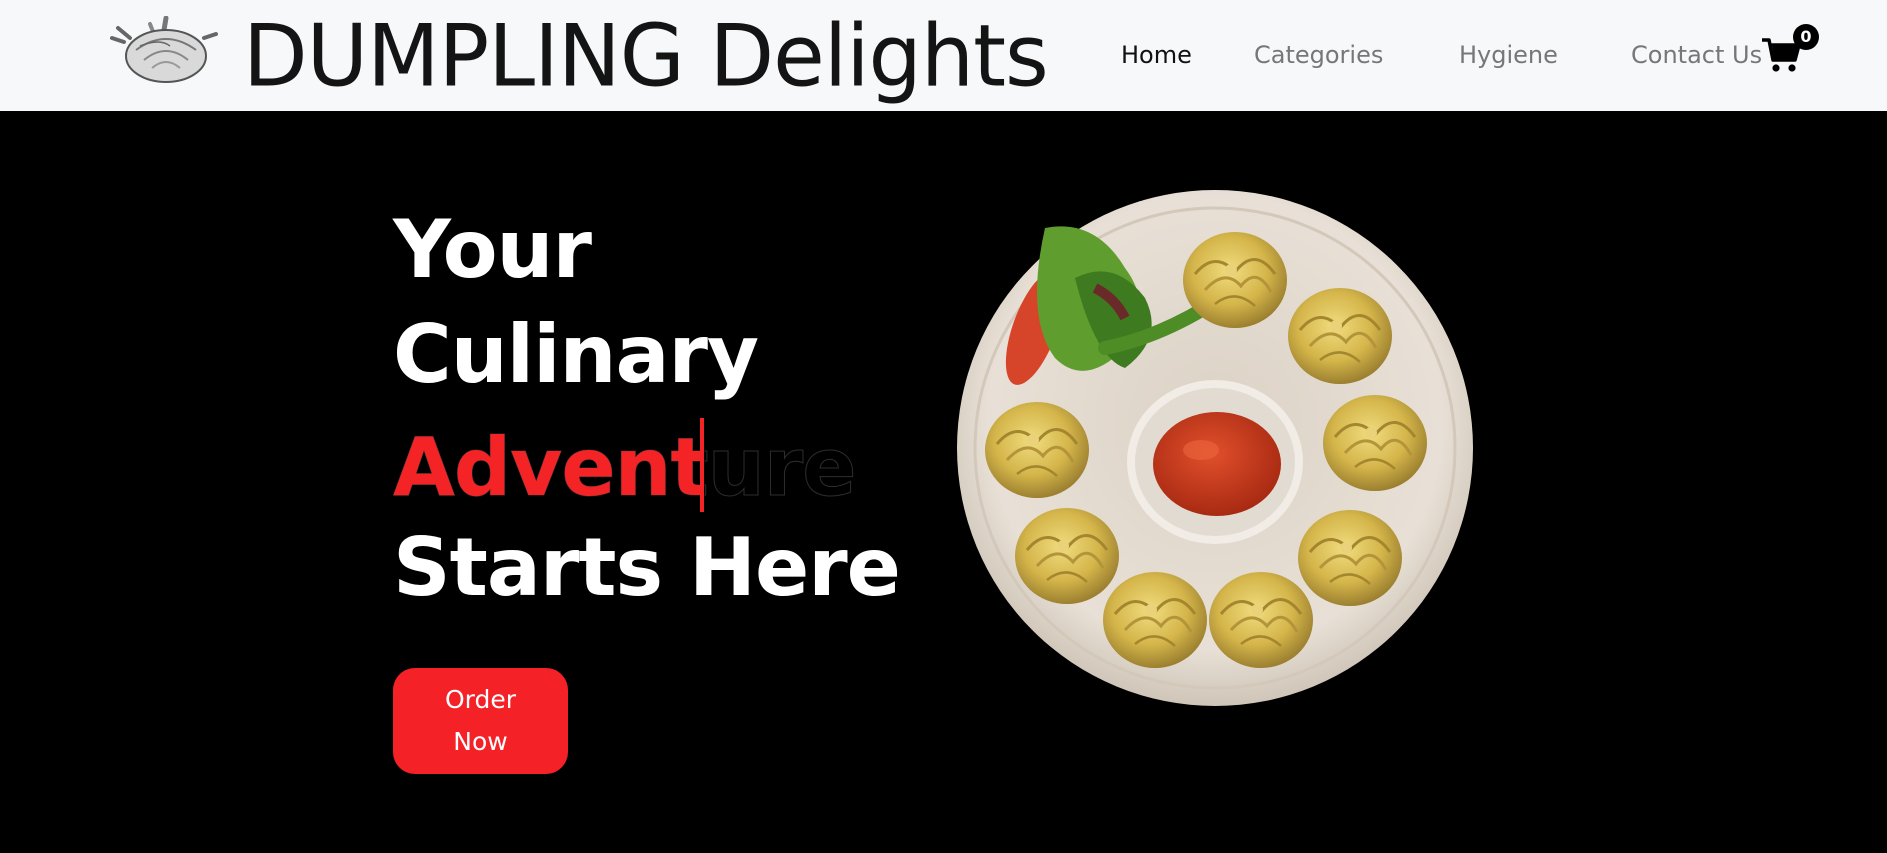  I want to click on dumpling-logo-icon, so click(165, 50).